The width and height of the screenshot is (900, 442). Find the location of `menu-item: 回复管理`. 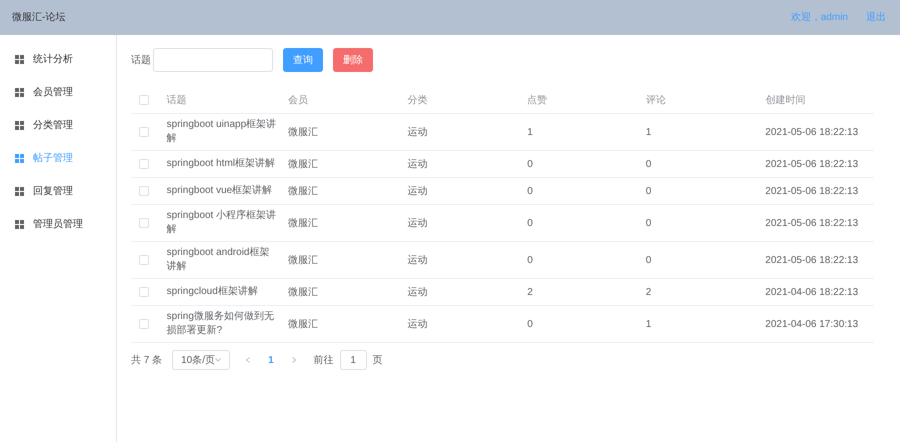

menu-item: 回复管理 is located at coordinates (58, 191).